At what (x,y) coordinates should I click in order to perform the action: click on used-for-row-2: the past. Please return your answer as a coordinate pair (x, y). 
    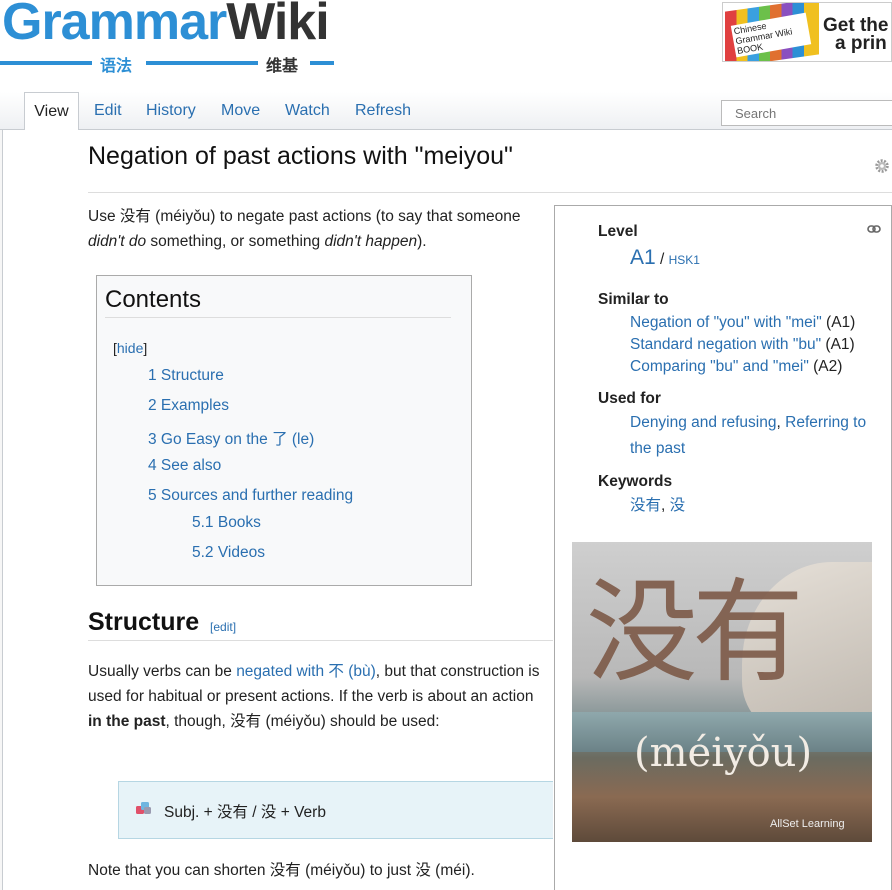
    Looking at the image, I should click on (657, 449).